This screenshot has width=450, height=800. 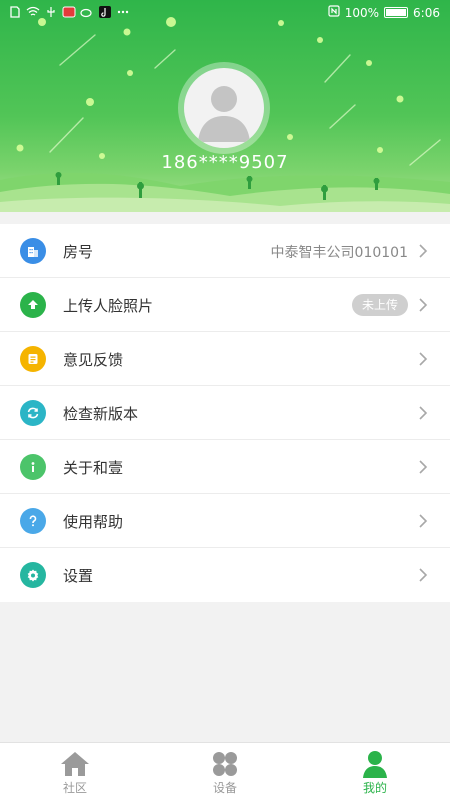 What do you see at coordinates (225, 162) in the screenshot?
I see `user-phone: 186****9507` at bounding box center [225, 162].